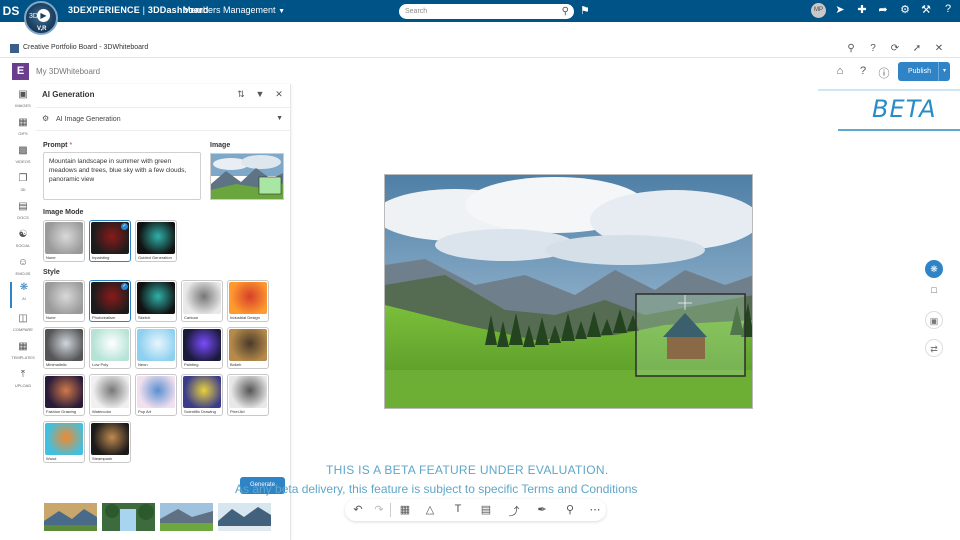 The image size is (960, 540). Describe the element at coordinates (104, 10) in the screenshot. I see `brand-name: 3DEXPERIENCE` at that location.